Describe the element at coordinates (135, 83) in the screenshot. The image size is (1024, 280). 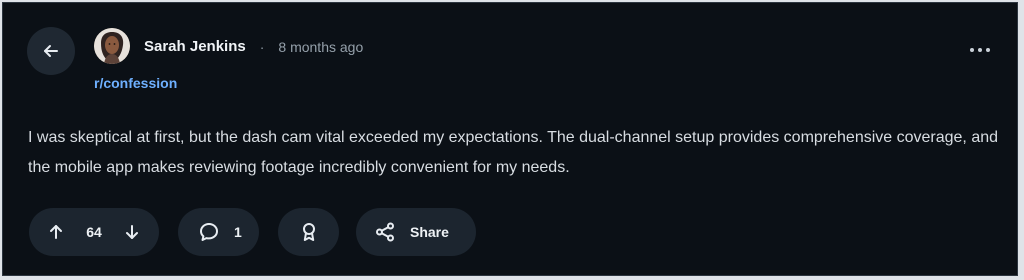
I see `community-link: r/confession` at that location.